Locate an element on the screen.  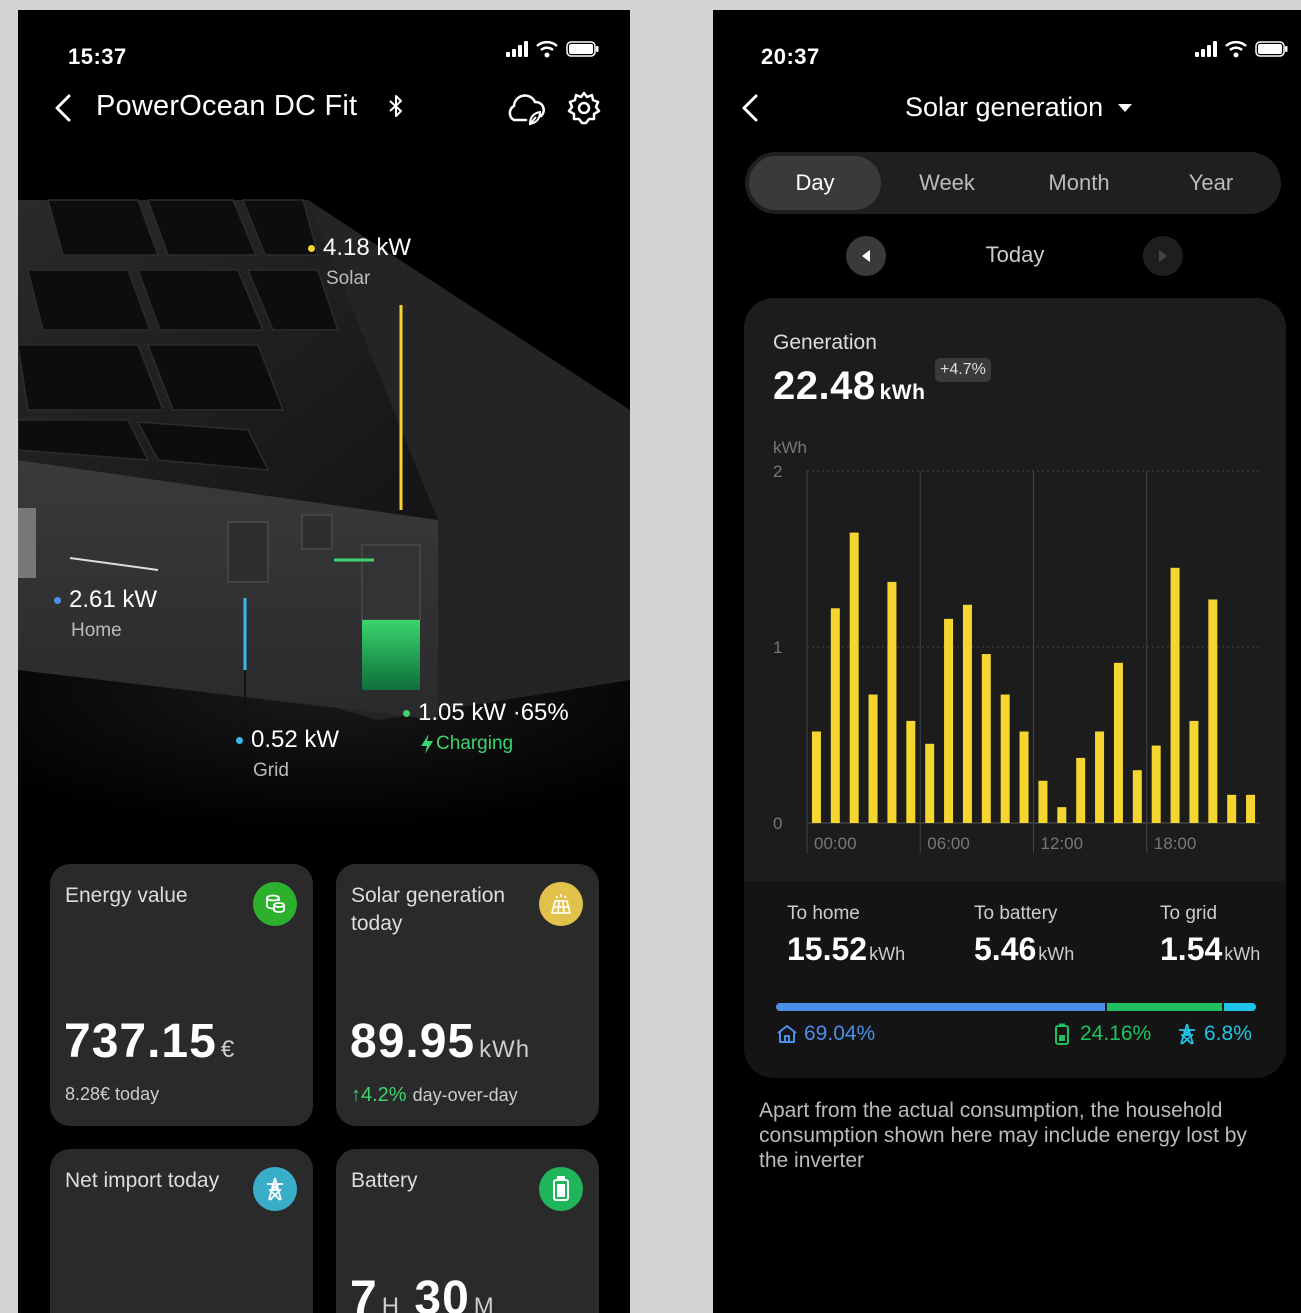
status-time: 20:37 is located at coordinates (790, 56).